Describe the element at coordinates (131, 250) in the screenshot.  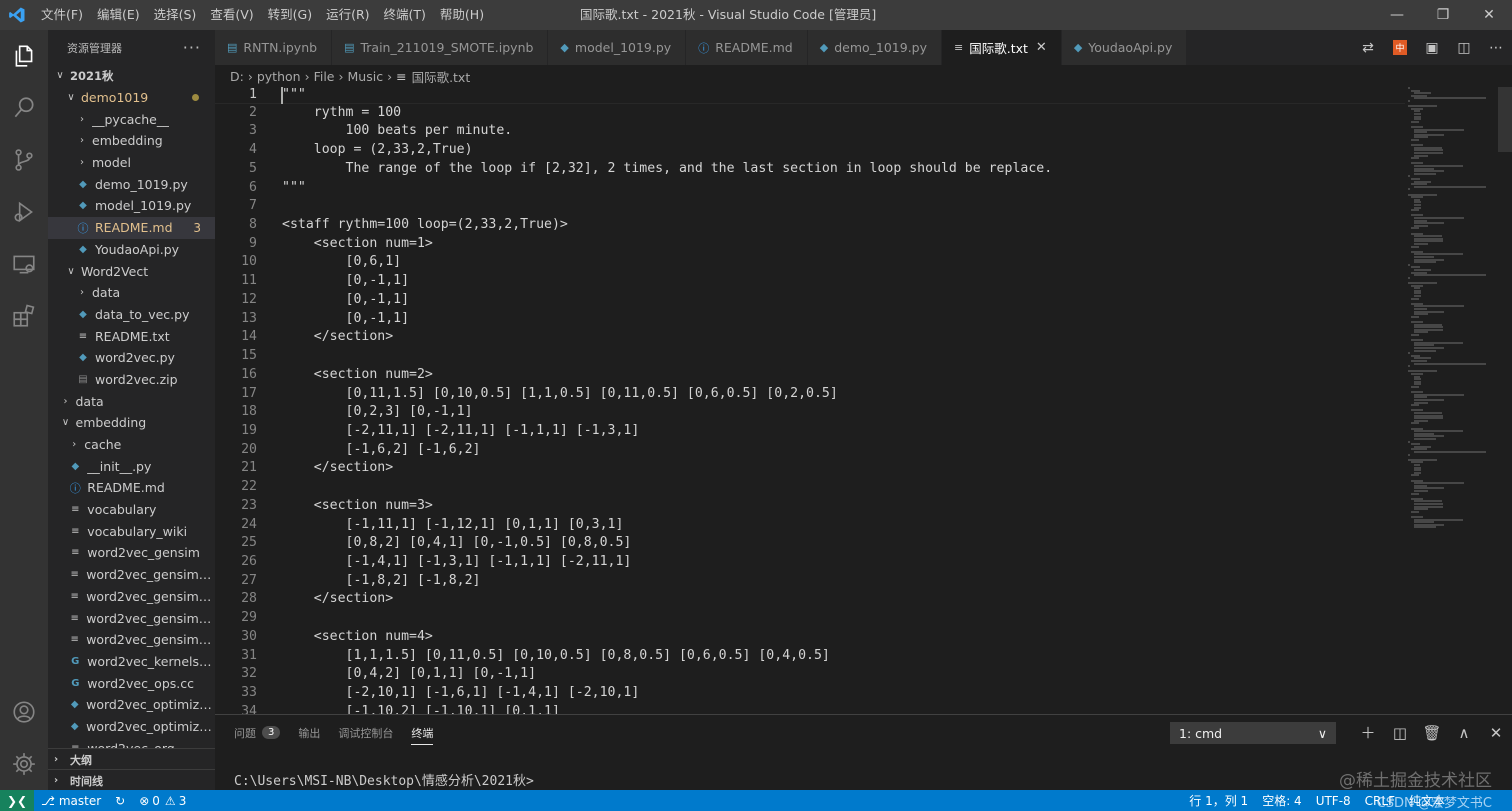
I see `tree-file: ◆ YoudaoApi.py` at that location.